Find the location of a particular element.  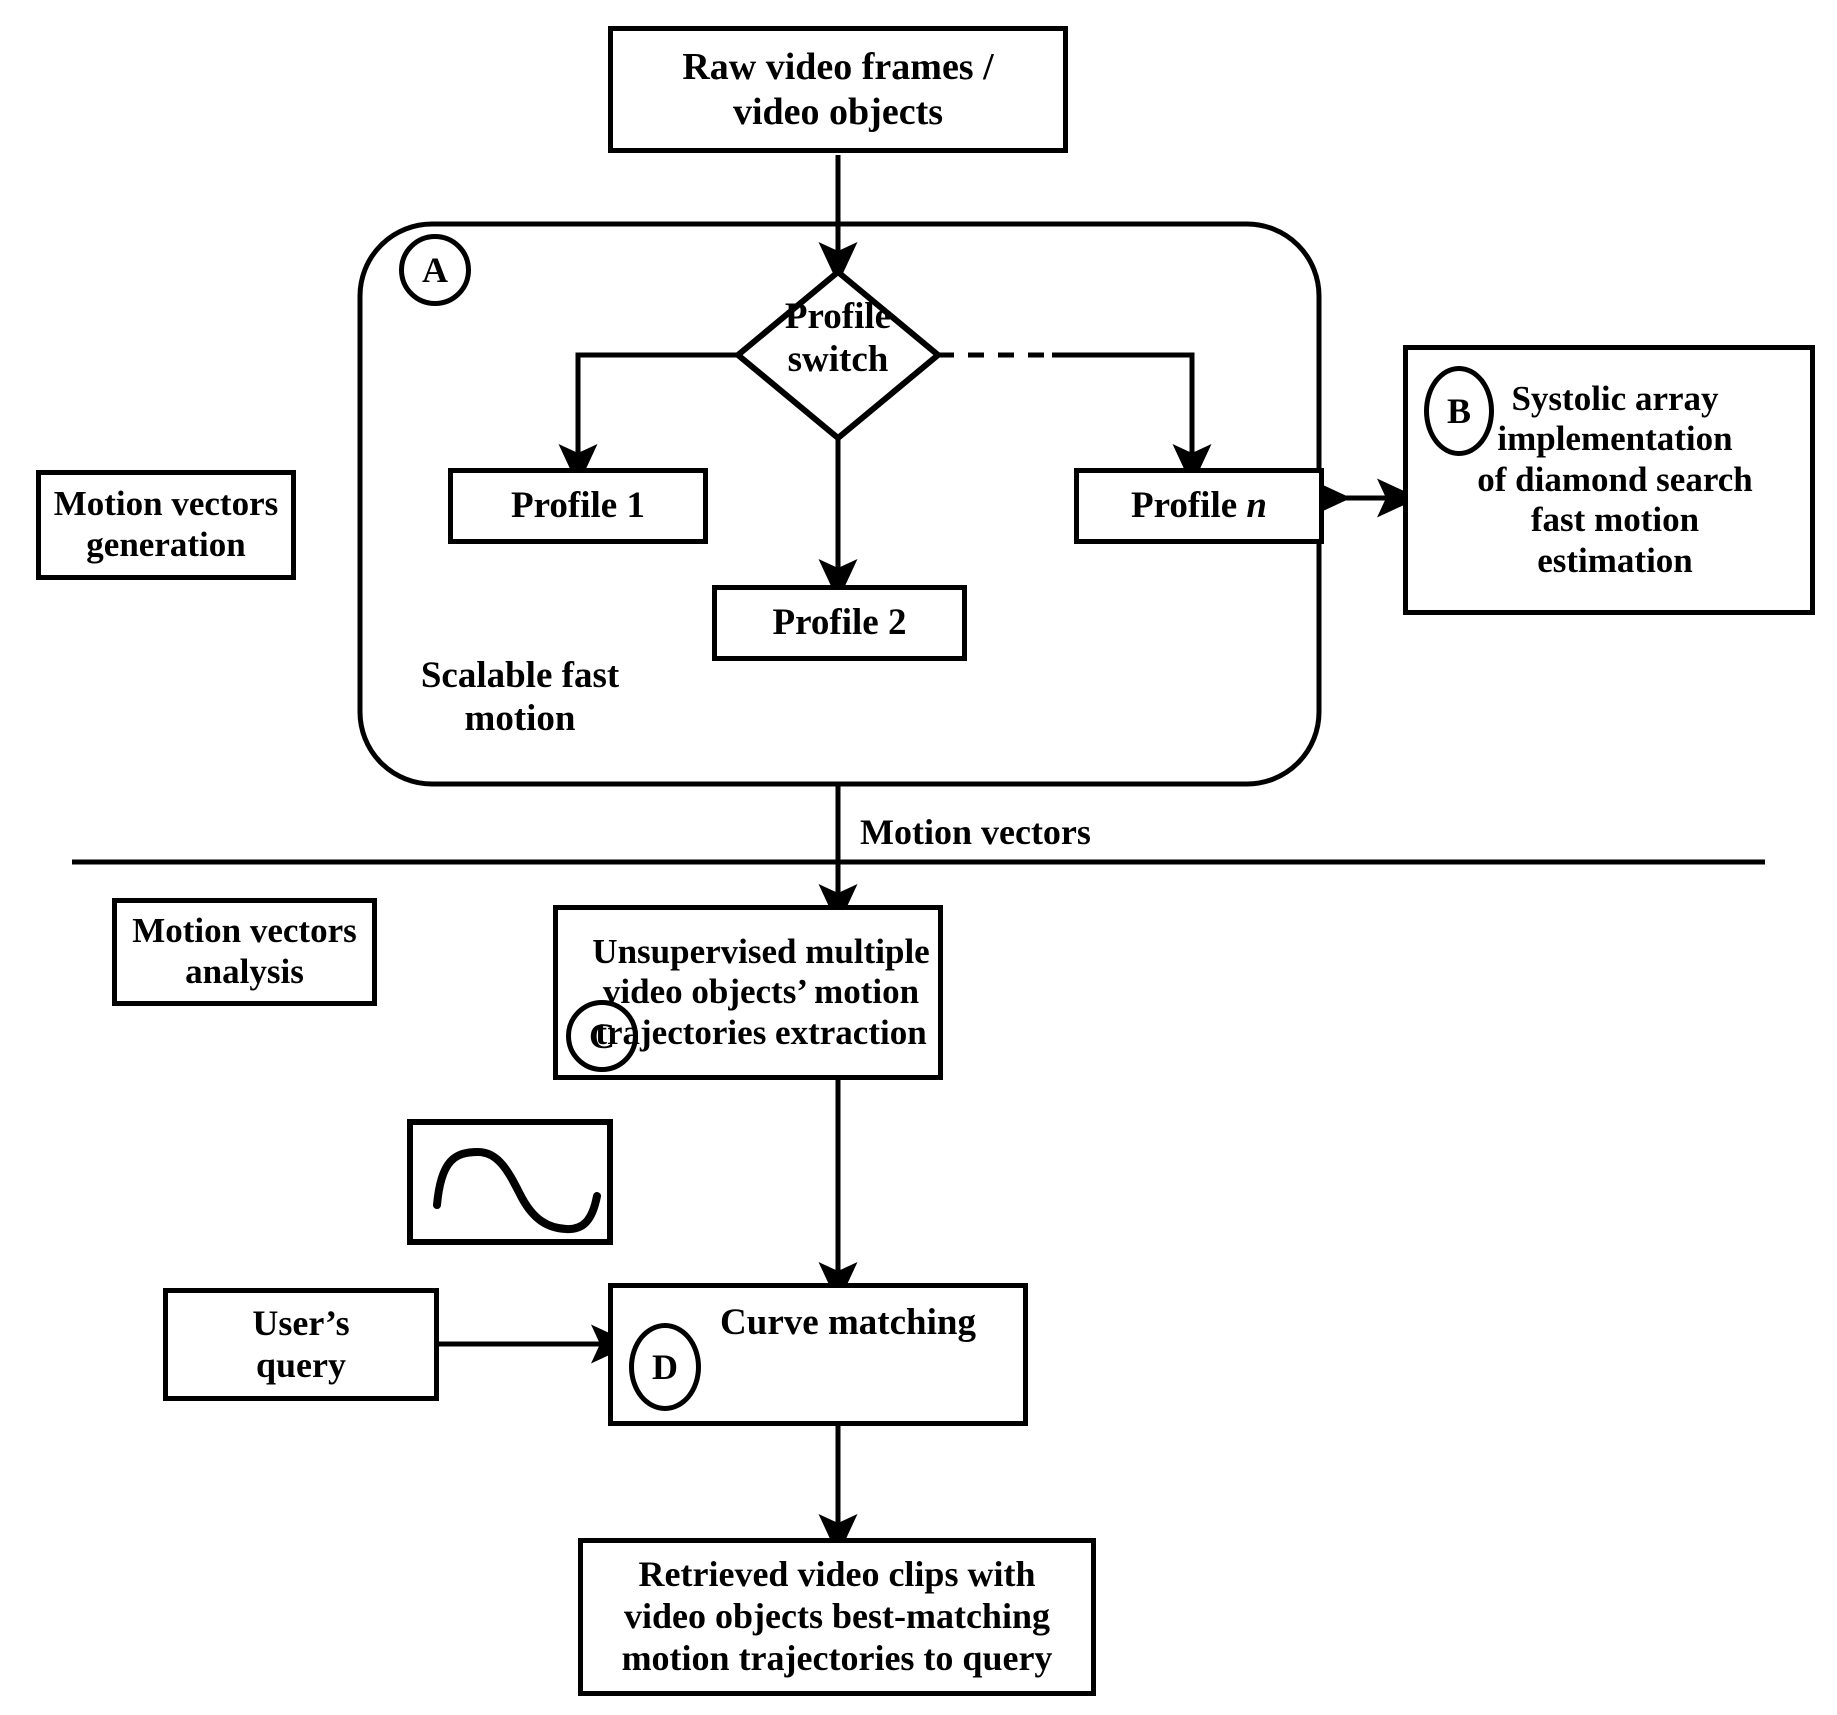

marker-c: C is located at coordinates (602, 1036).